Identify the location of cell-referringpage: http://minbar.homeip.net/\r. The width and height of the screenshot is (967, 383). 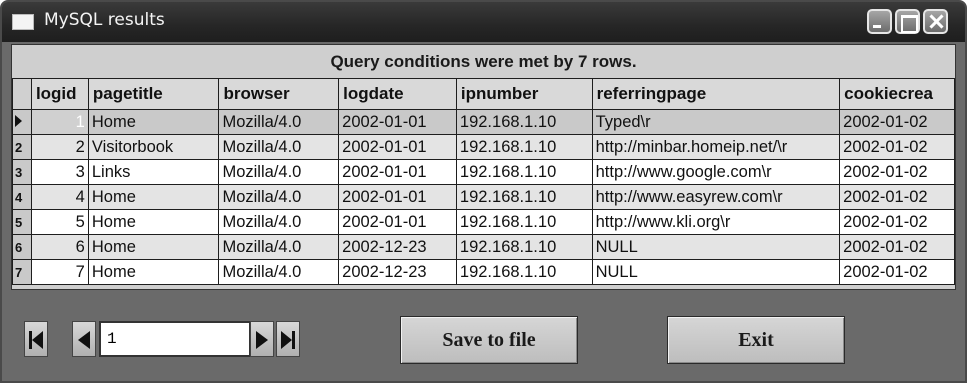
(716, 147).